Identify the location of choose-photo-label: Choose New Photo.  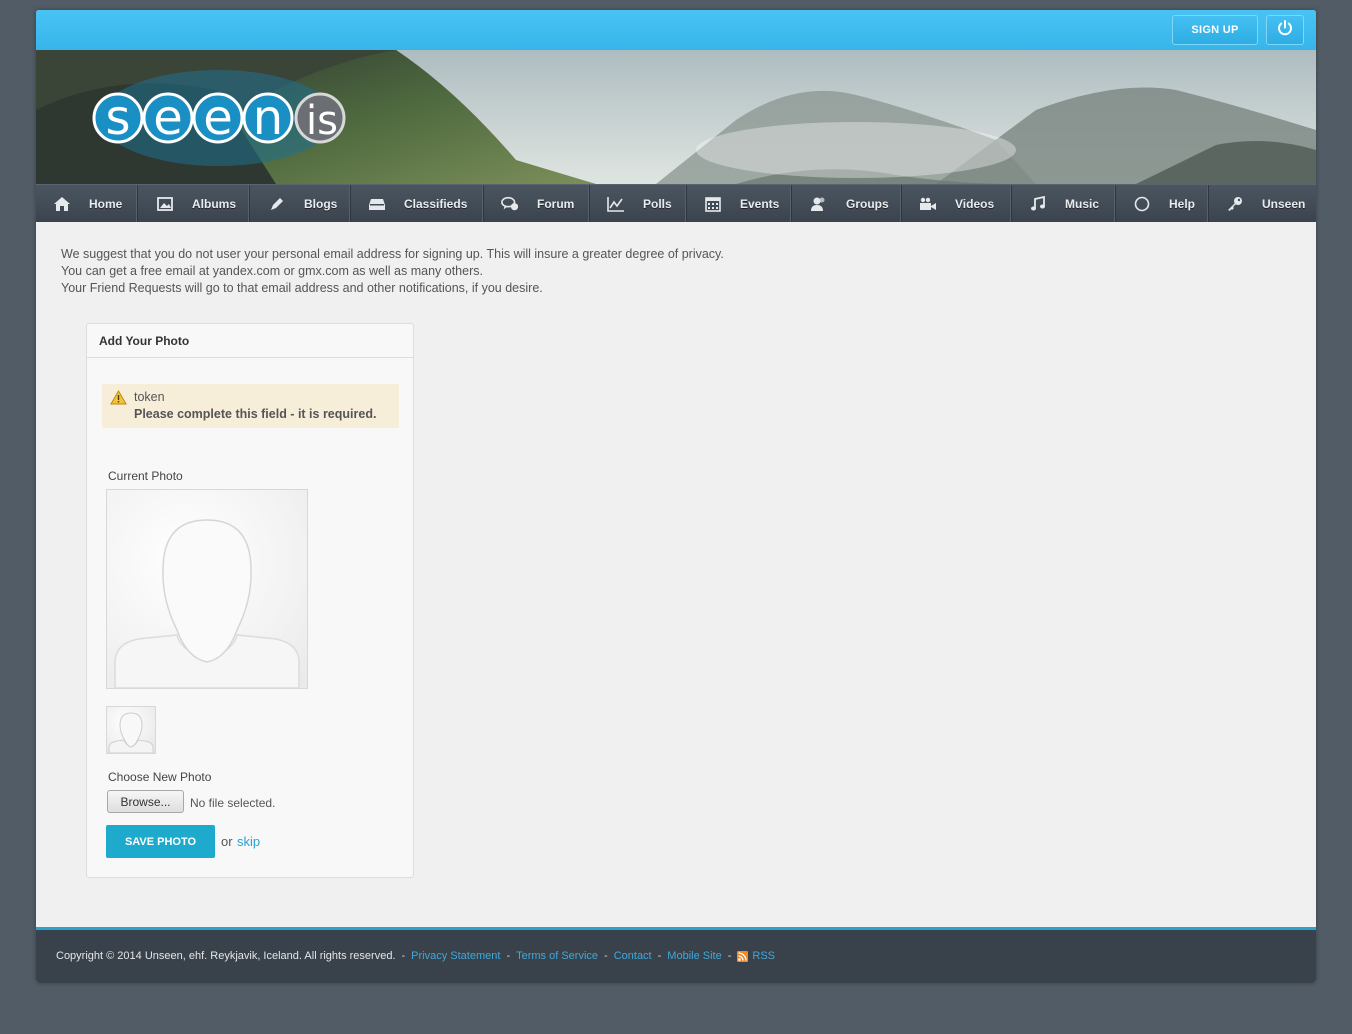
(160, 777).